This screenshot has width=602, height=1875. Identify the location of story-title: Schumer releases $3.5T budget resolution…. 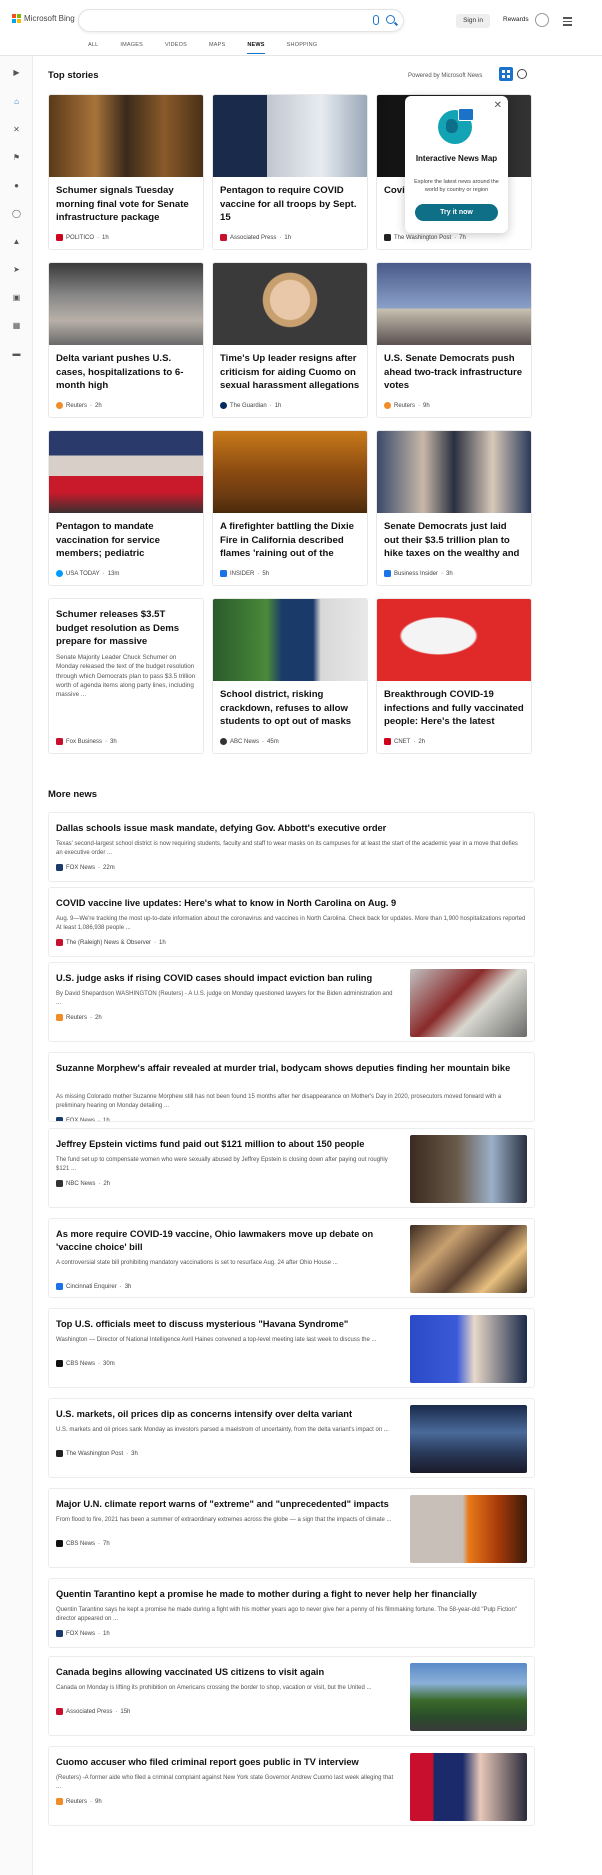
(126, 623).